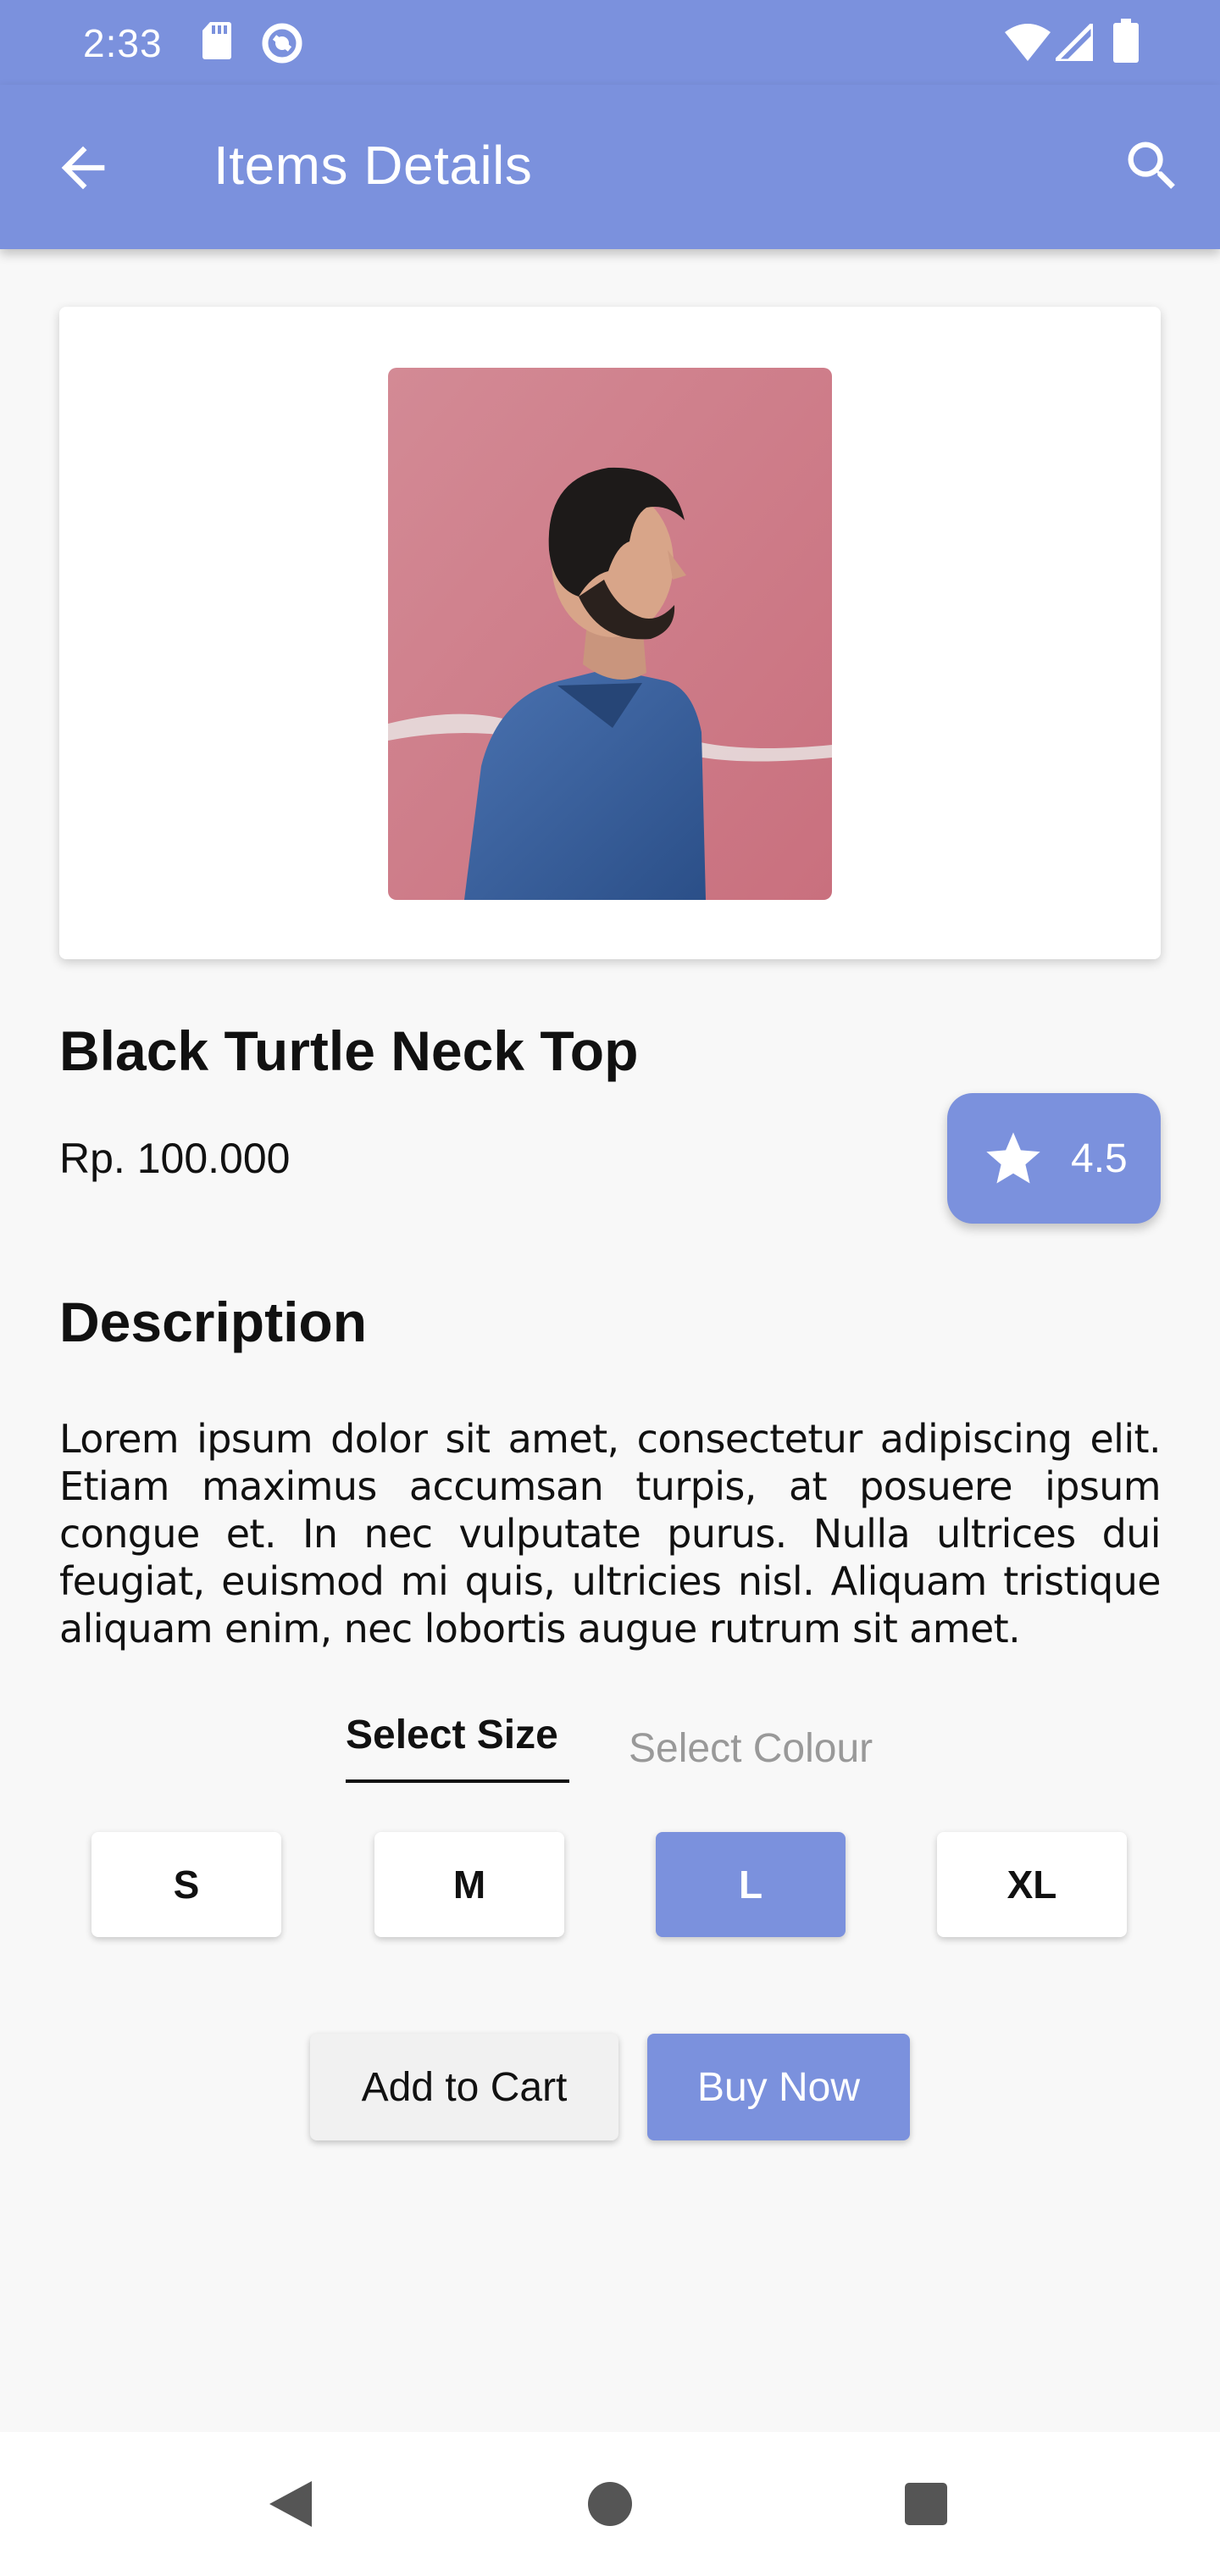 The height and width of the screenshot is (2576, 1220). What do you see at coordinates (175, 1158) in the screenshot?
I see `product-price: Rp. 100.000` at bounding box center [175, 1158].